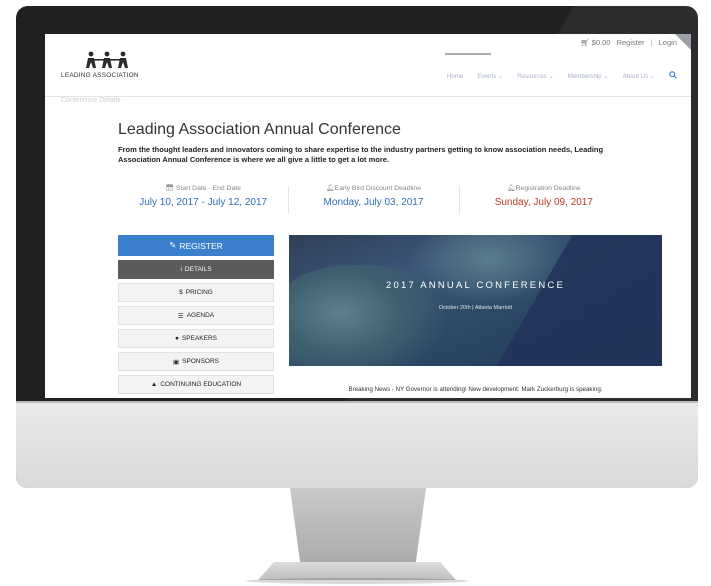 This screenshot has height=586, width=711. I want to click on logo-text: LEADING ASSOCIATION, so click(100, 75).